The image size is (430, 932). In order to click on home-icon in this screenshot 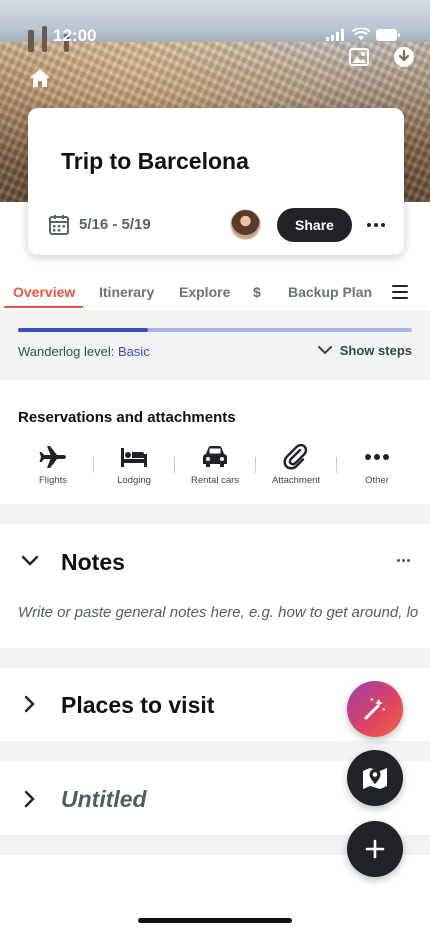, I will do `click(40, 78)`.